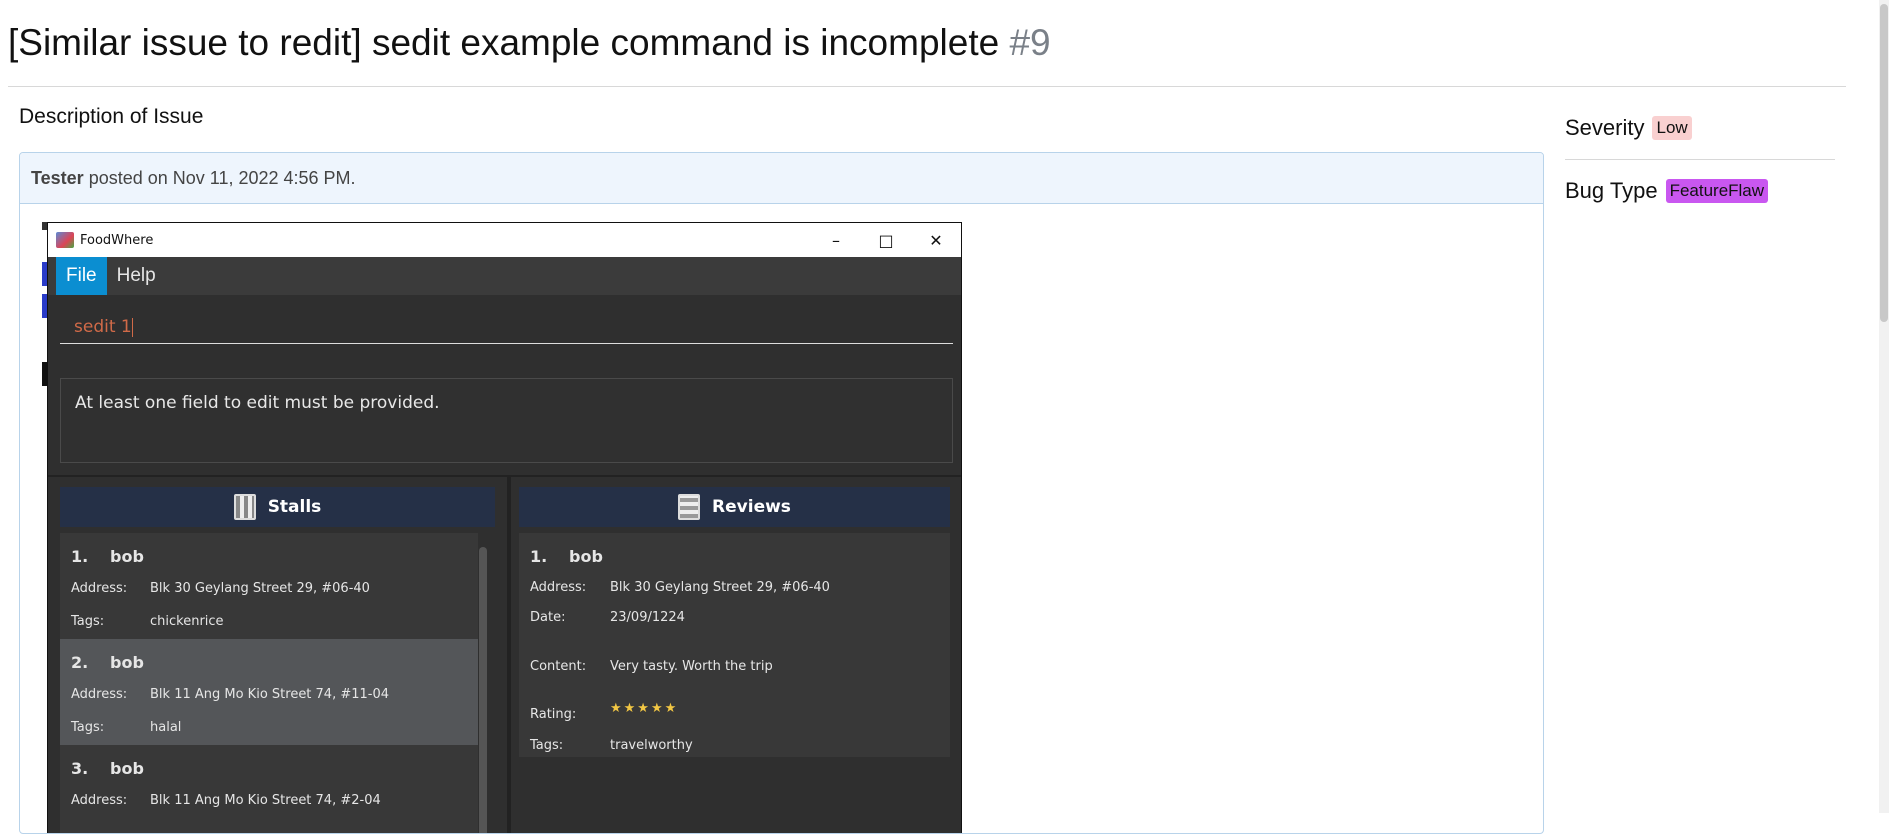 The height and width of the screenshot is (834, 1889). I want to click on reviews-header: Reviews, so click(734, 507).